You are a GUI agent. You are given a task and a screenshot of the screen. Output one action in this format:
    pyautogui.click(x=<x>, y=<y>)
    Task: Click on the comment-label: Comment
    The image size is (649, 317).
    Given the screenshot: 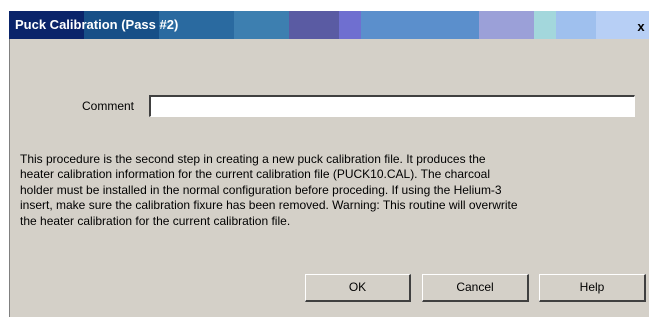 What is the action you would take?
    pyautogui.click(x=108, y=106)
    